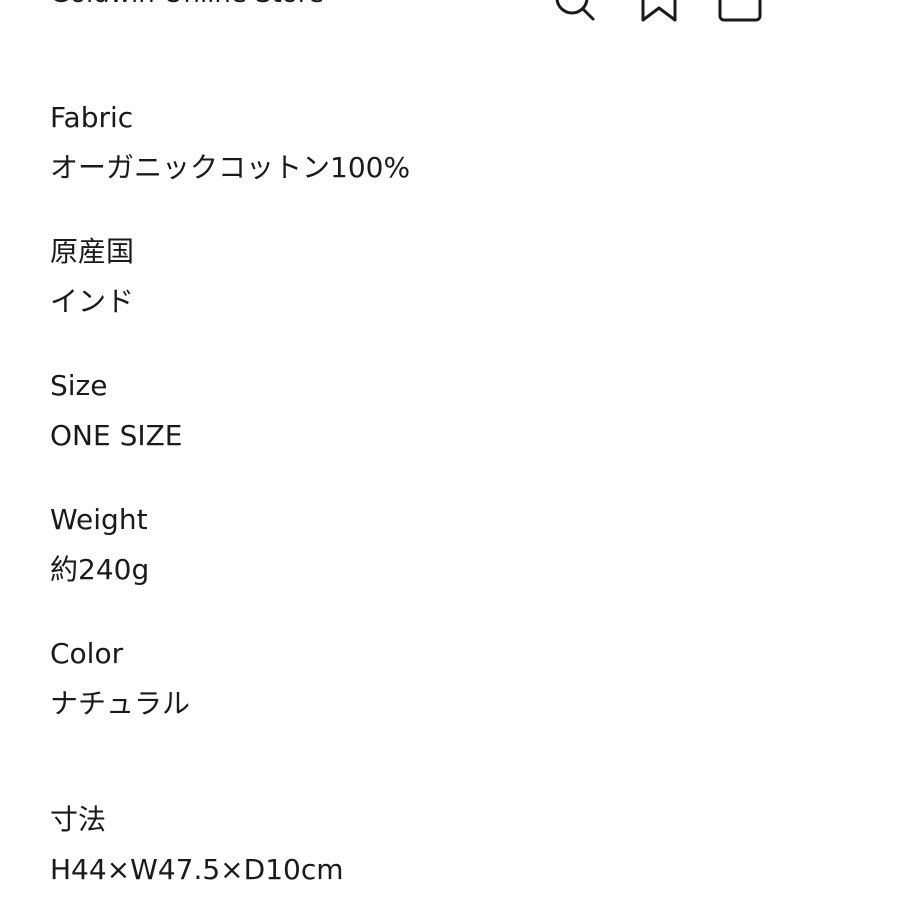  I want to click on spec-size: Size ONE SIZE, so click(116, 411).